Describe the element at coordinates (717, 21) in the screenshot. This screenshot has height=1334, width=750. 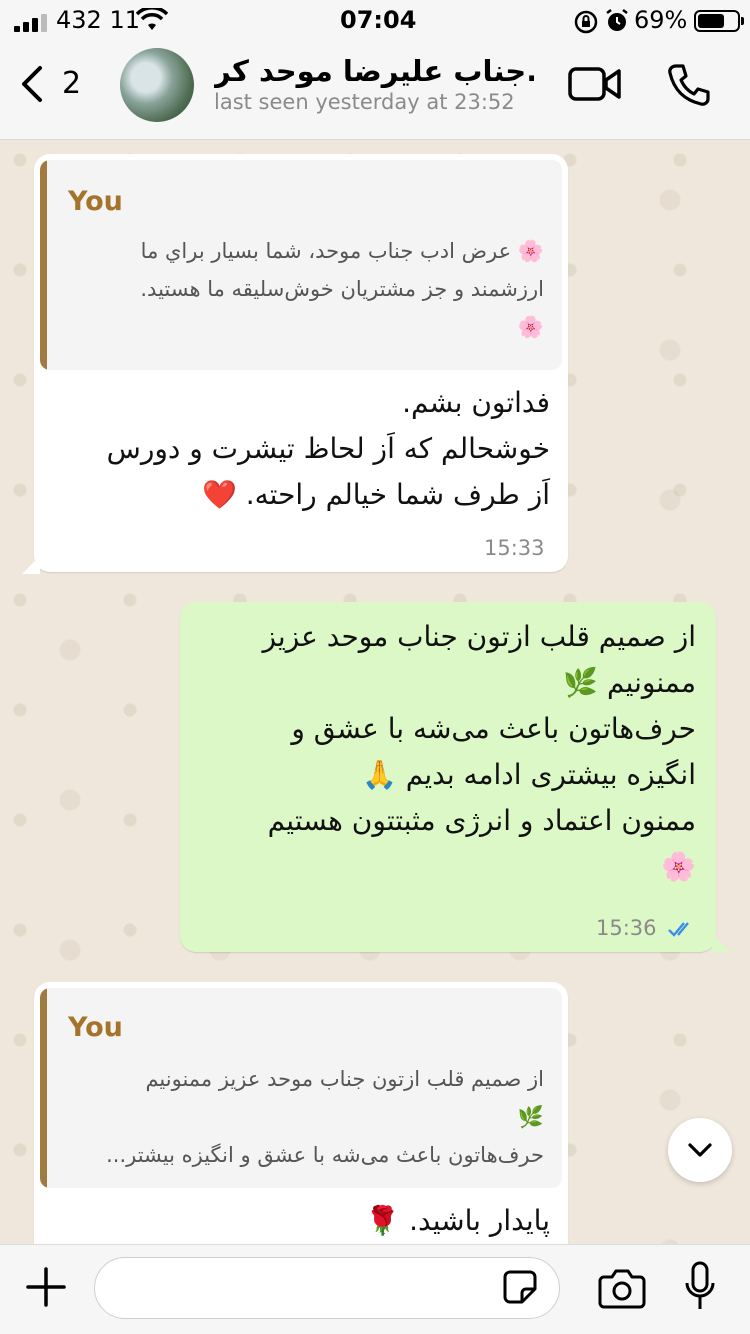
I see `battery-icon` at that location.